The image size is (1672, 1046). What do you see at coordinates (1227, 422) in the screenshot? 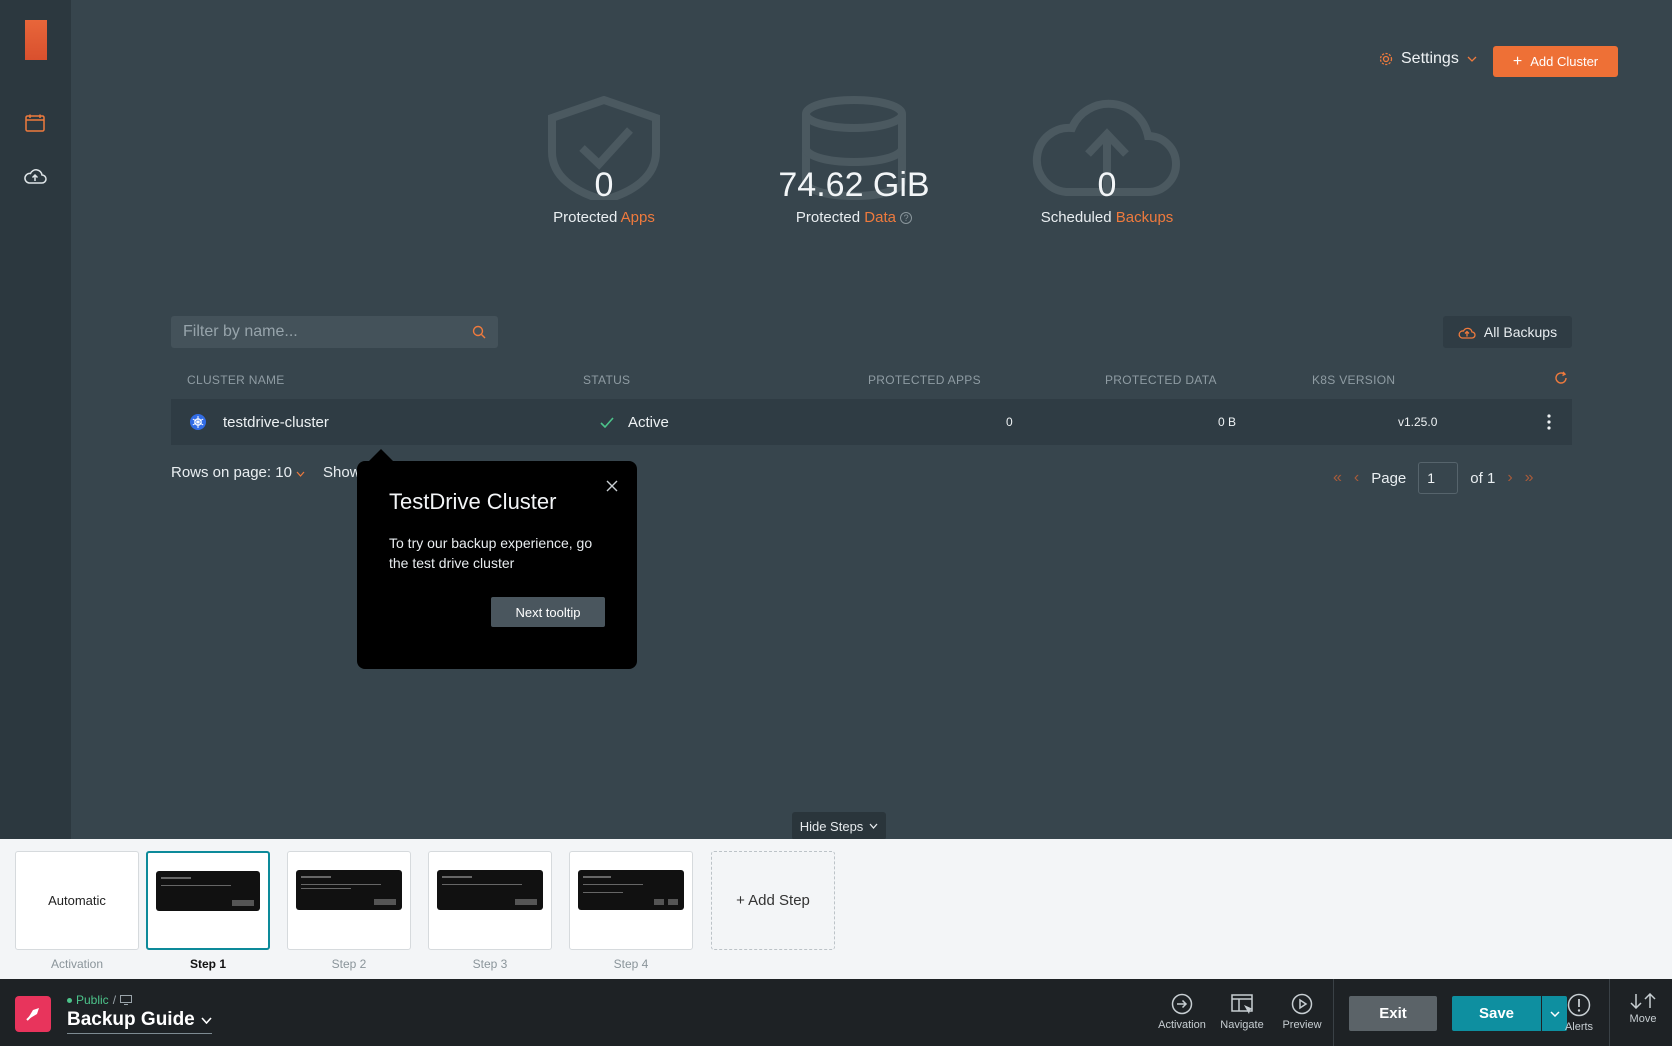
I see `protected-data-value: 0 B` at bounding box center [1227, 422].